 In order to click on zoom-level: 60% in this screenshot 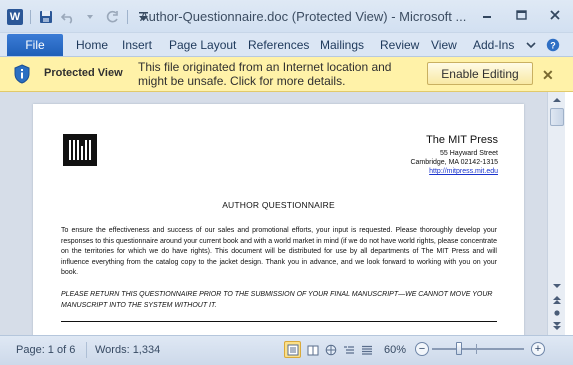, I will do `click(395, 350)`.